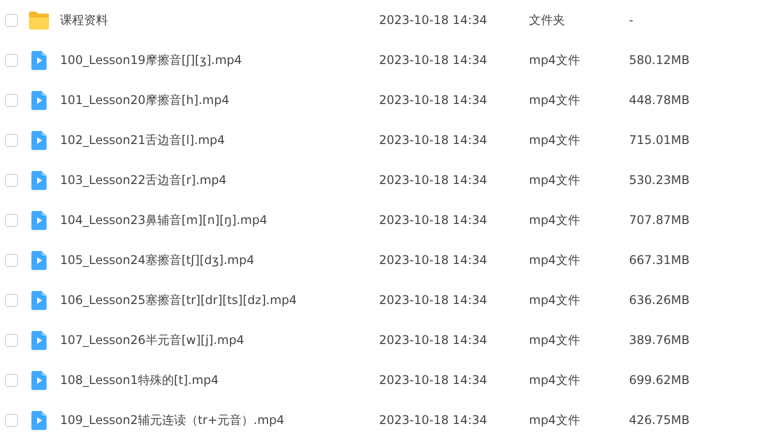  I want to click on file-size: 580.12MB, so click(659, 60).